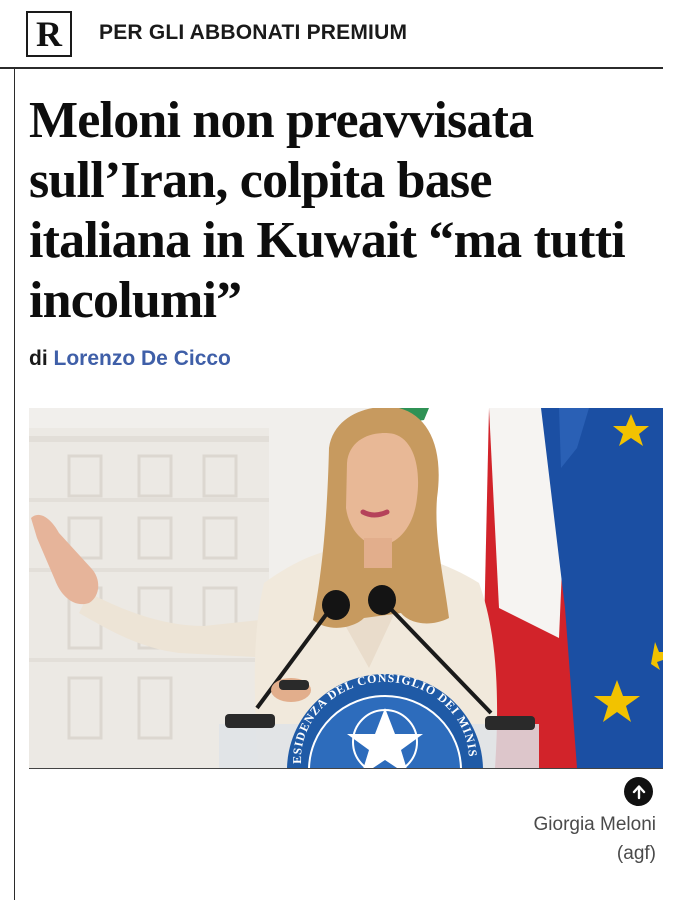  I want to click on scroll-up-button, so click(638, 791).